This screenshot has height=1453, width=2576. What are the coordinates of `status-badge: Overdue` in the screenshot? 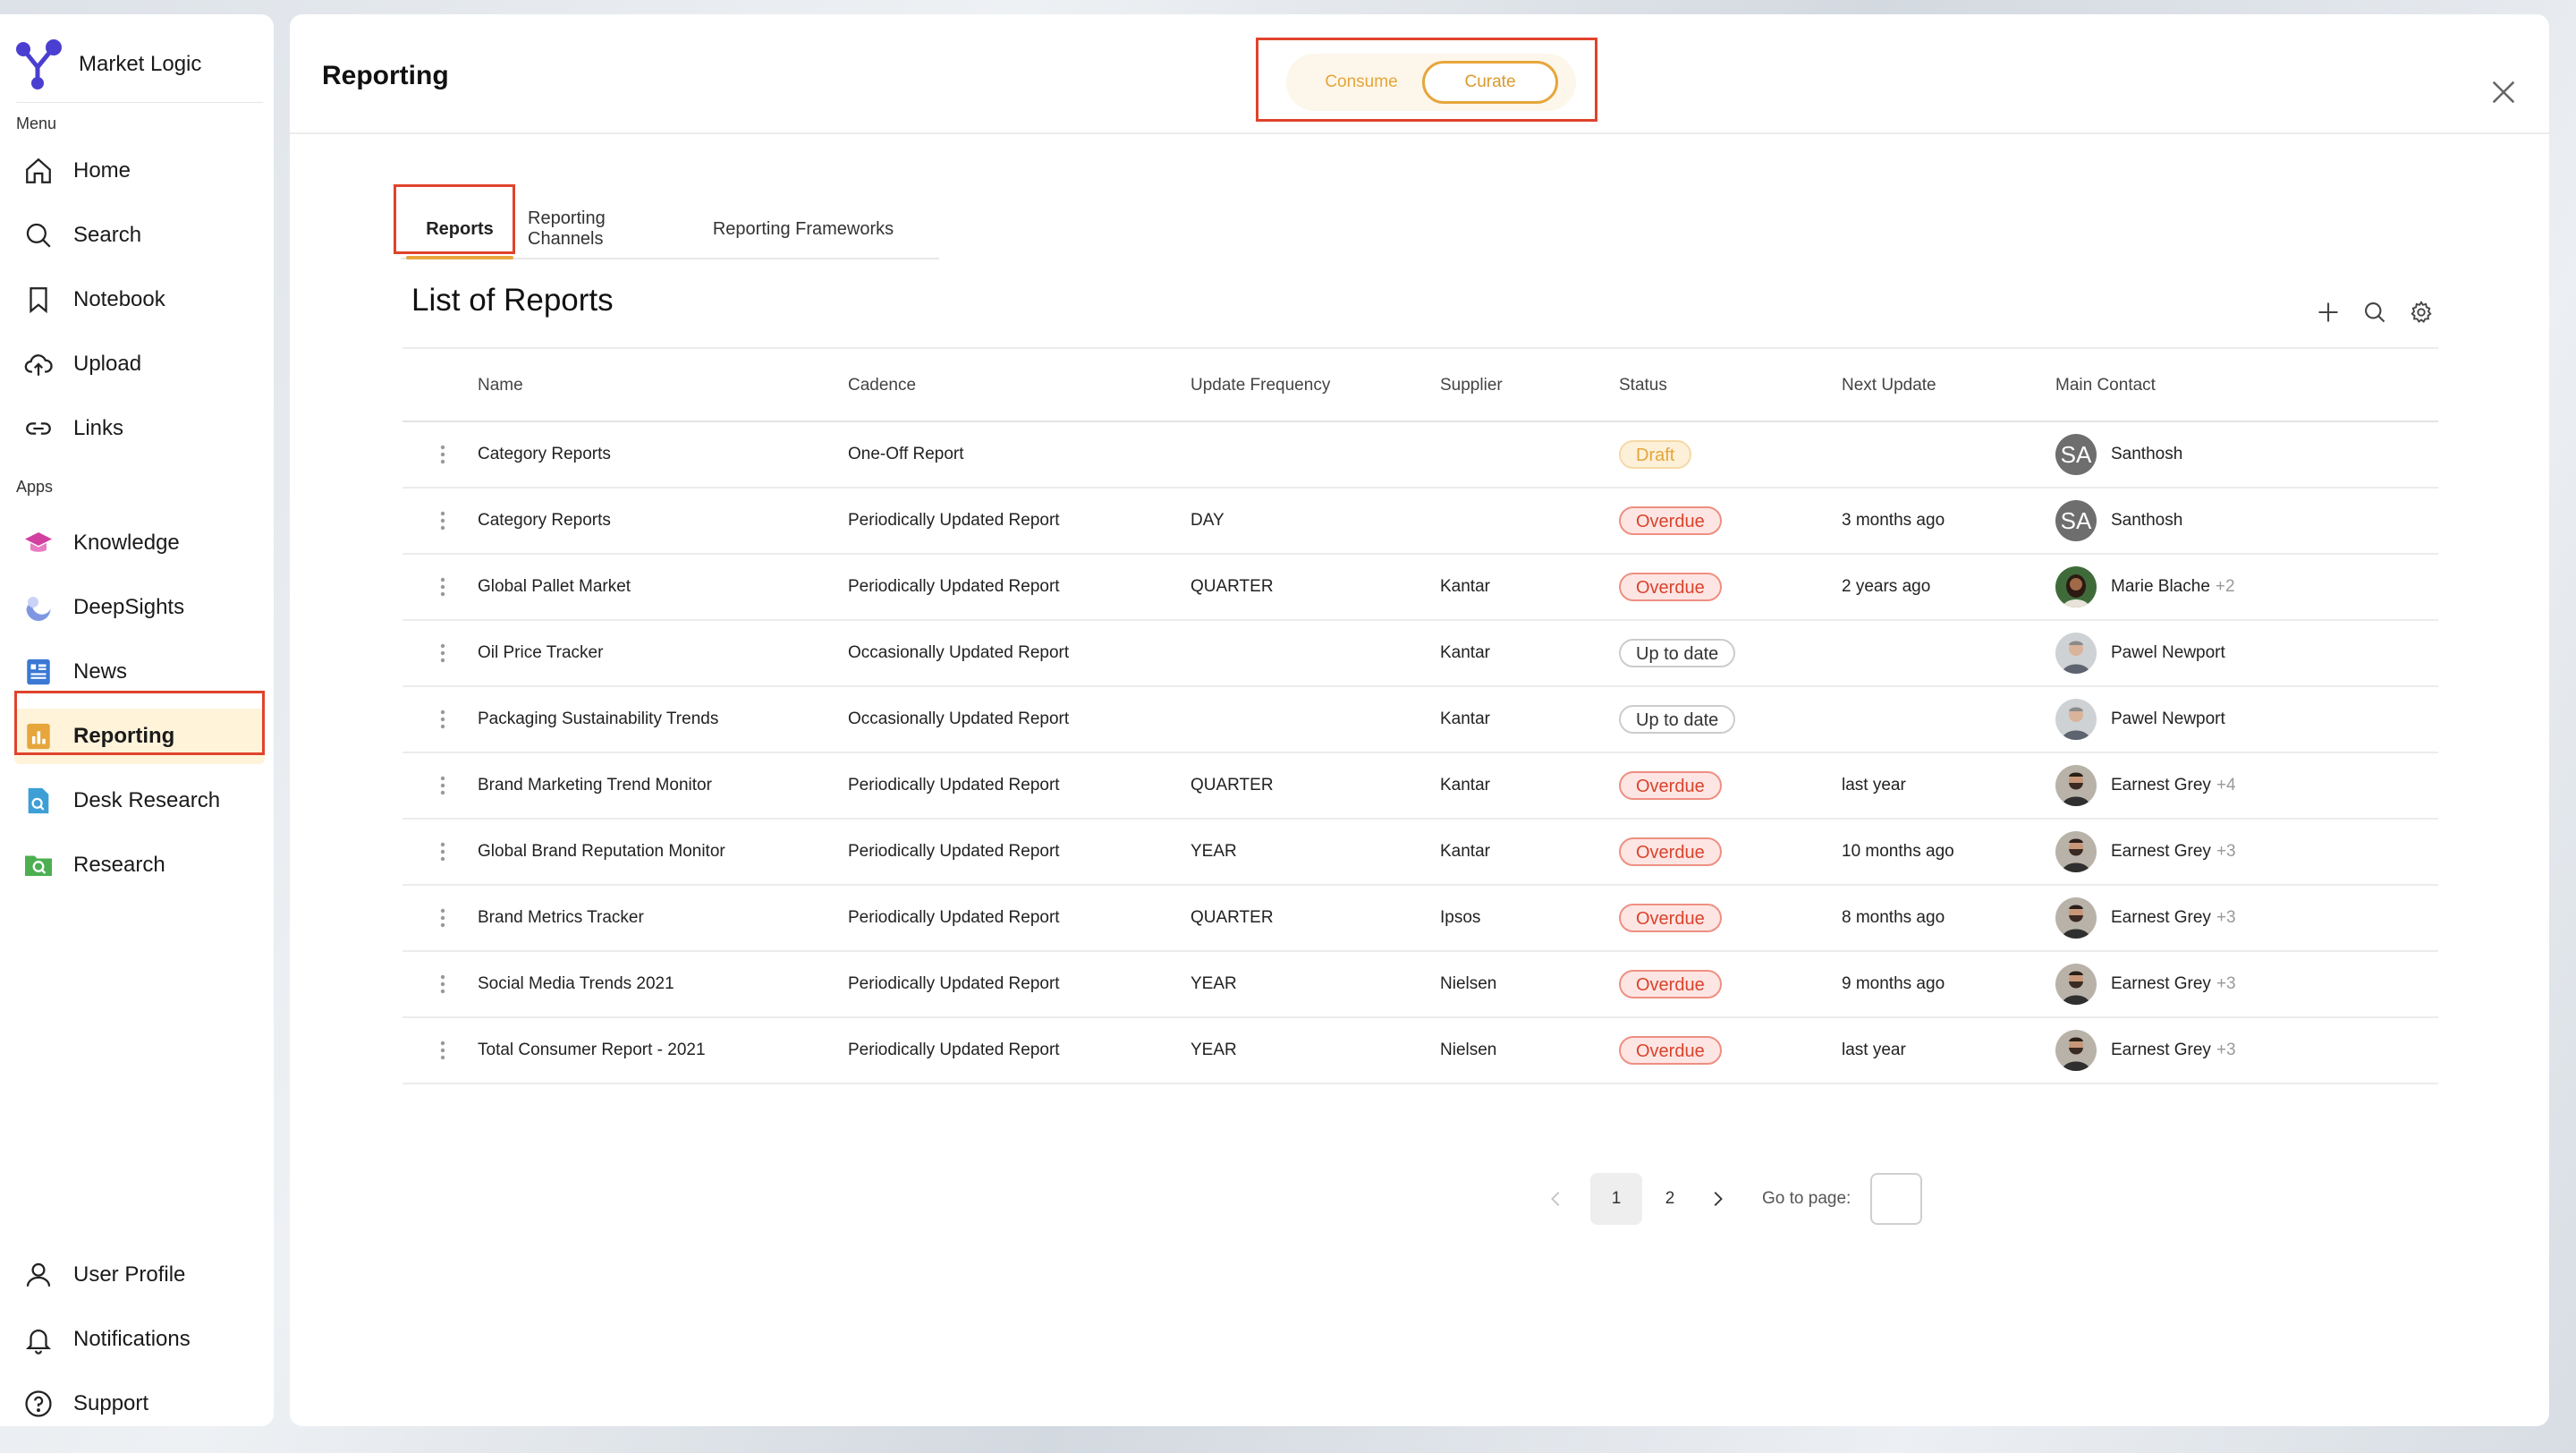 It's located at (1670, 851).